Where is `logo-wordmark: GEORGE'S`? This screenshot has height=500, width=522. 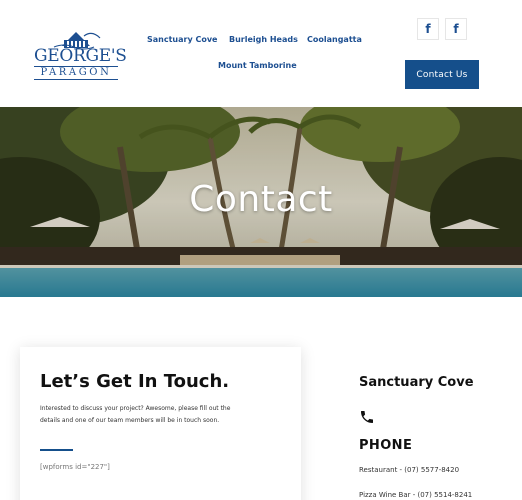 logo-wordmark: GEORGE'S is located at coordinates (80, 56).